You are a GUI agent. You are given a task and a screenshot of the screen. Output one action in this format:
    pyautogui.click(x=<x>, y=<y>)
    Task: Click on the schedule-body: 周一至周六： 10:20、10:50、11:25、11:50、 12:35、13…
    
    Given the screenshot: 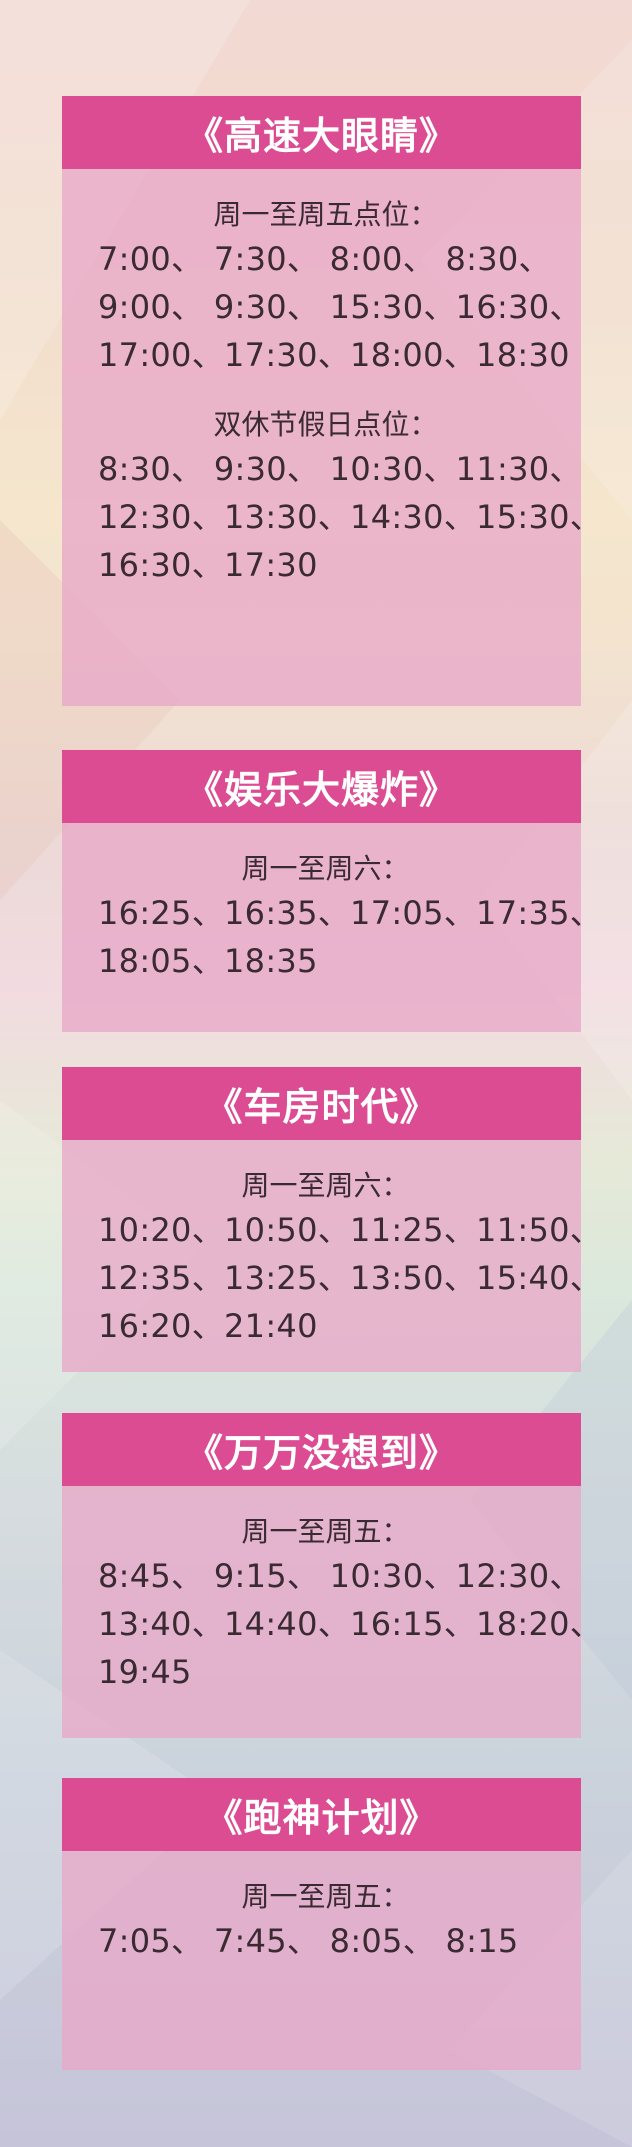 What is the action you would take?
    pyautogui.click(x=332, y=1245)
    